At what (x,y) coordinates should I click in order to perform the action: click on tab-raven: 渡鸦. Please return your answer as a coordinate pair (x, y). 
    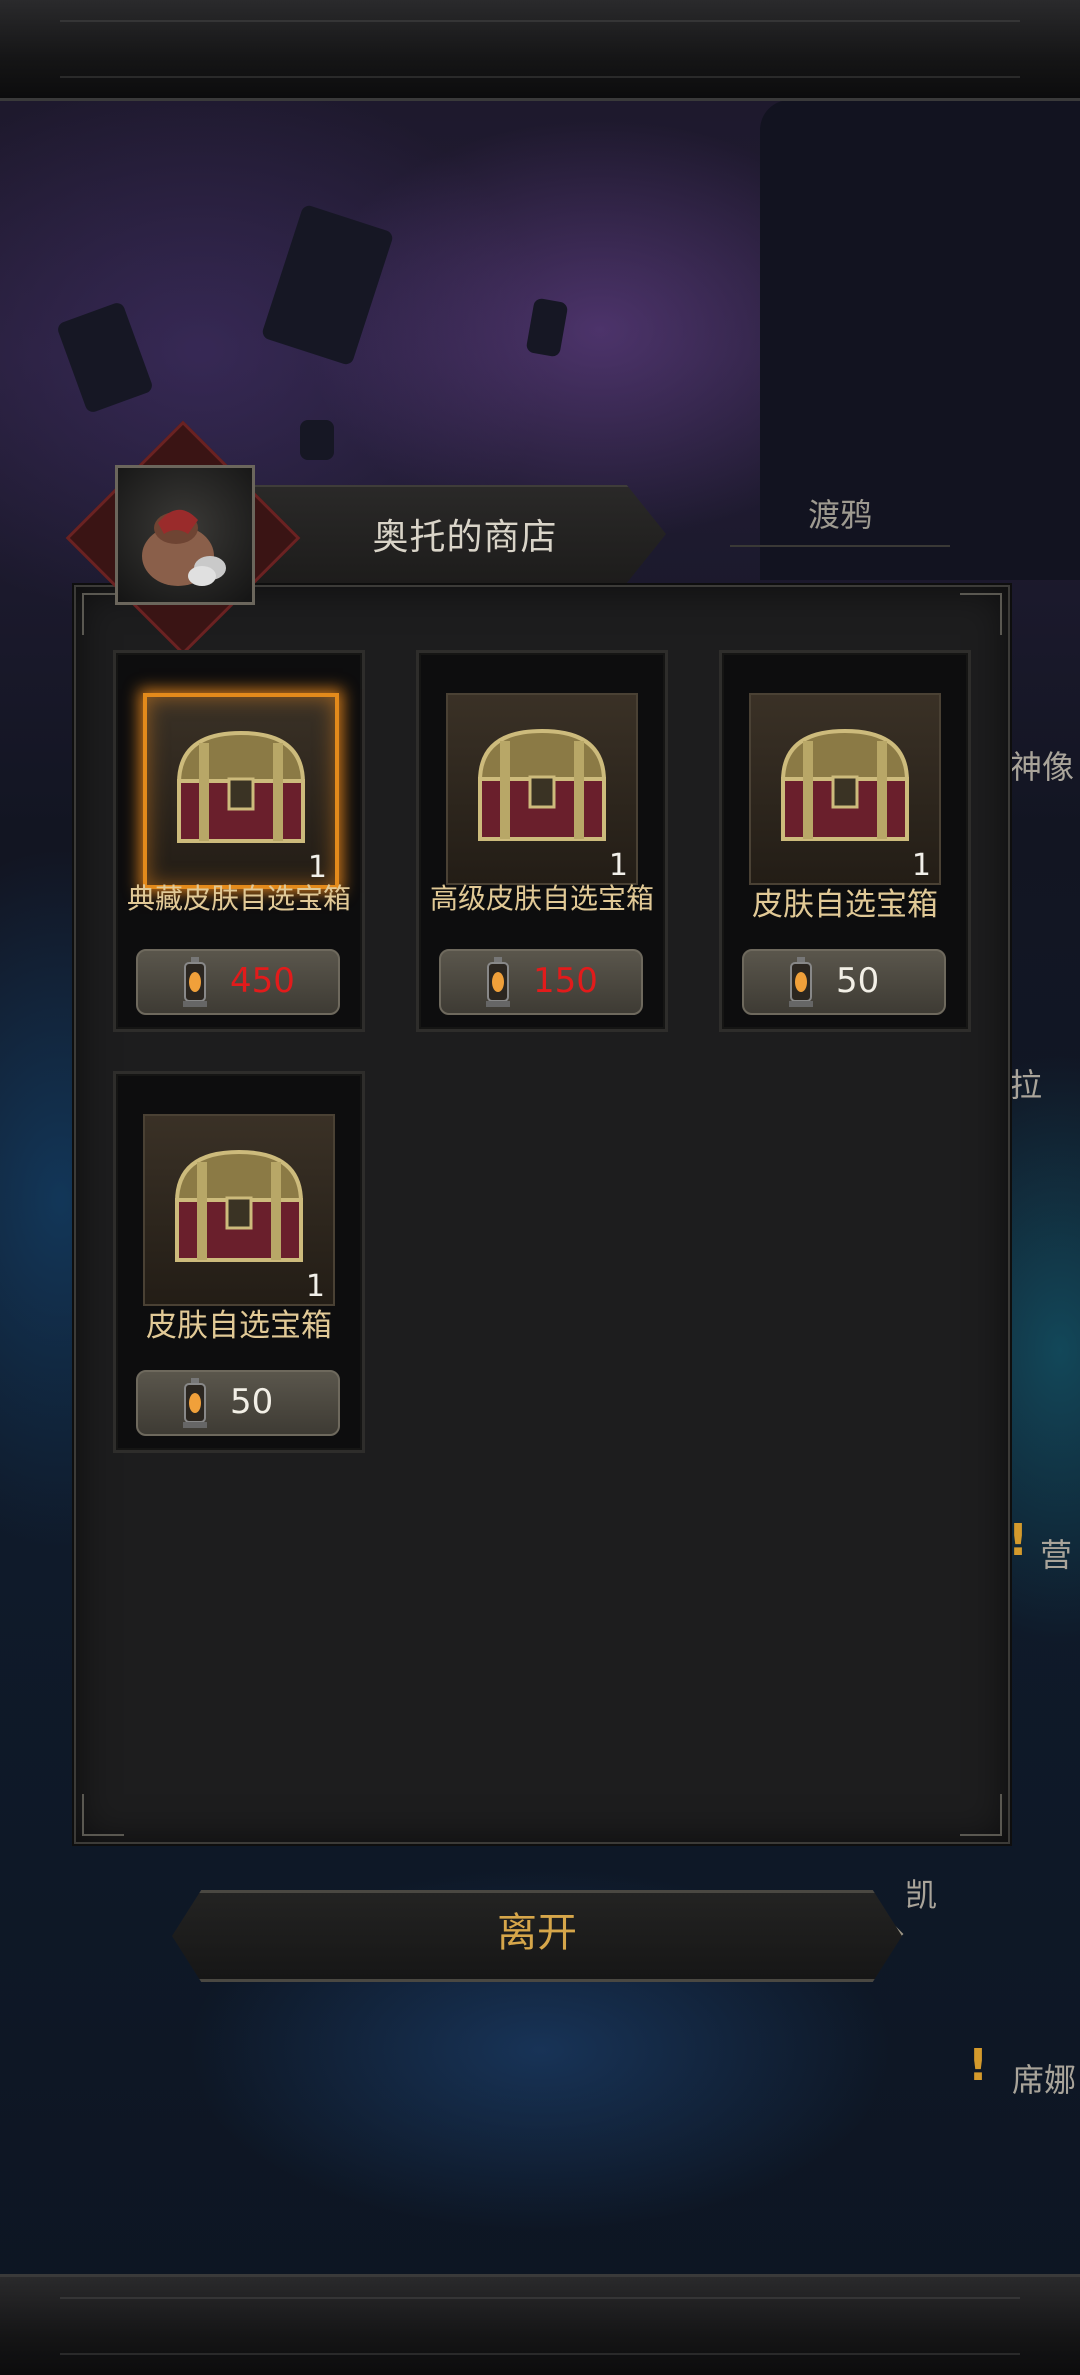
    Looking at the image, I should click on (840, 516).